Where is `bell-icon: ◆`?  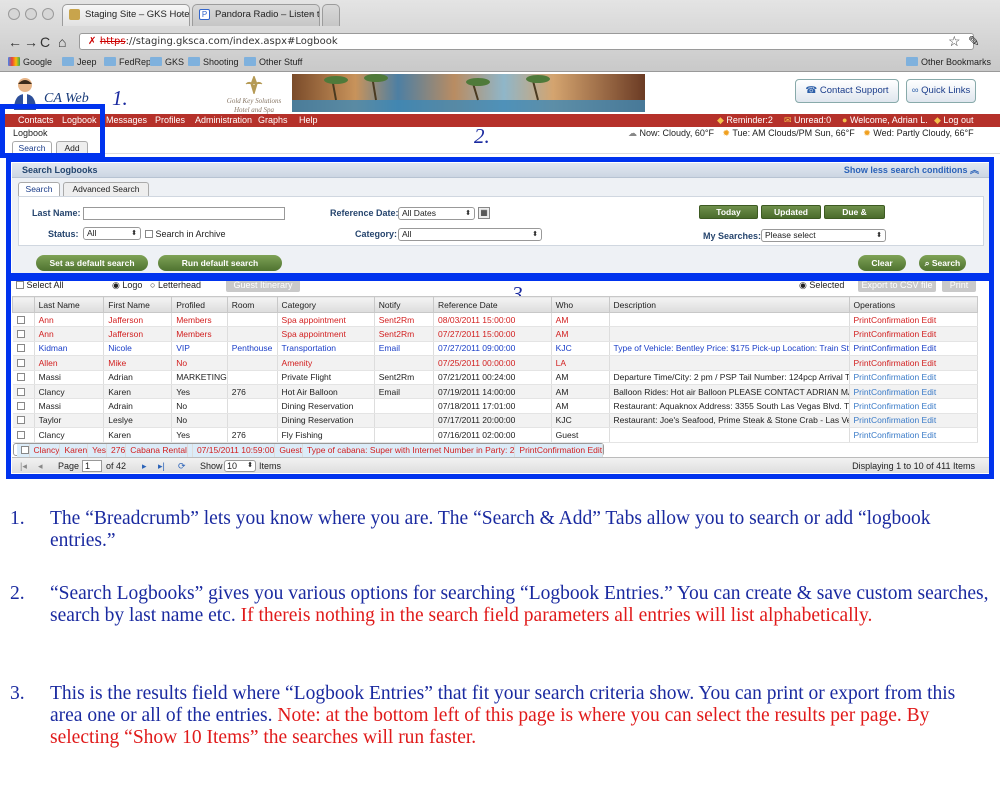
bell-icon: ◆ is located at coordinates (722, 120).